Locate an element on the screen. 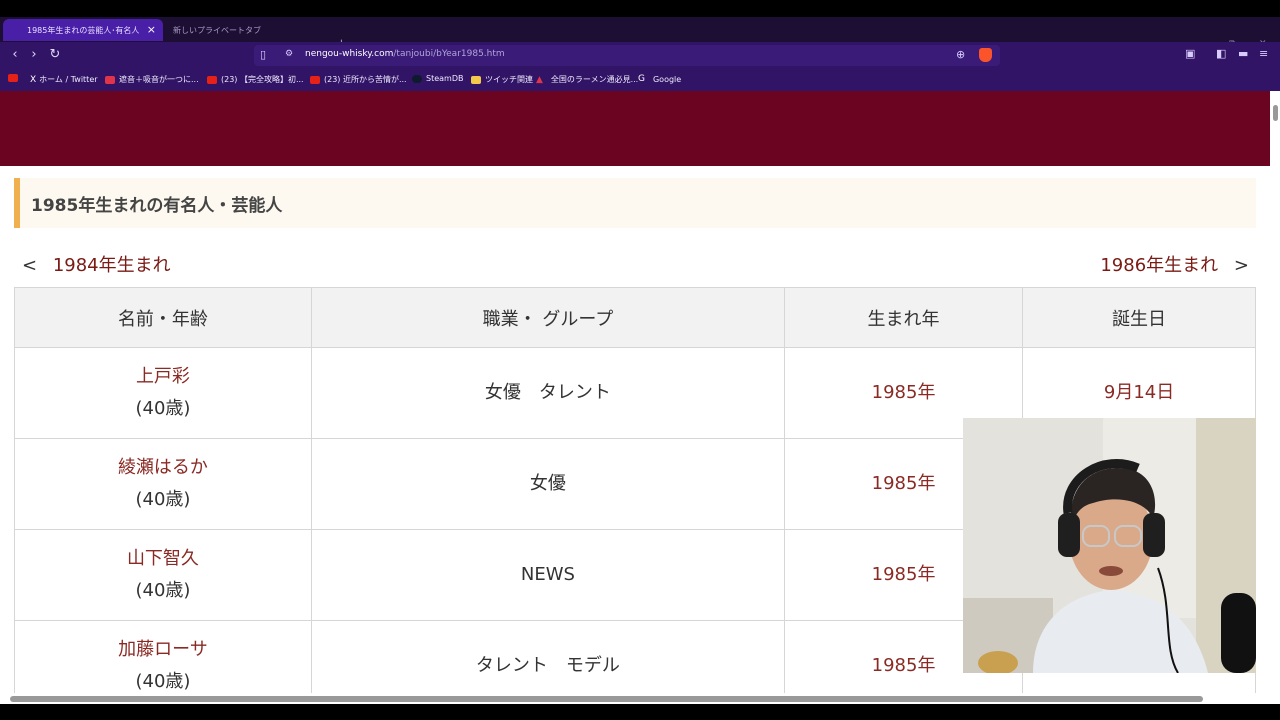 This screenshot has height=720, width=1280. name-link: 加藤ローサ is located at coordinates (163, 649).